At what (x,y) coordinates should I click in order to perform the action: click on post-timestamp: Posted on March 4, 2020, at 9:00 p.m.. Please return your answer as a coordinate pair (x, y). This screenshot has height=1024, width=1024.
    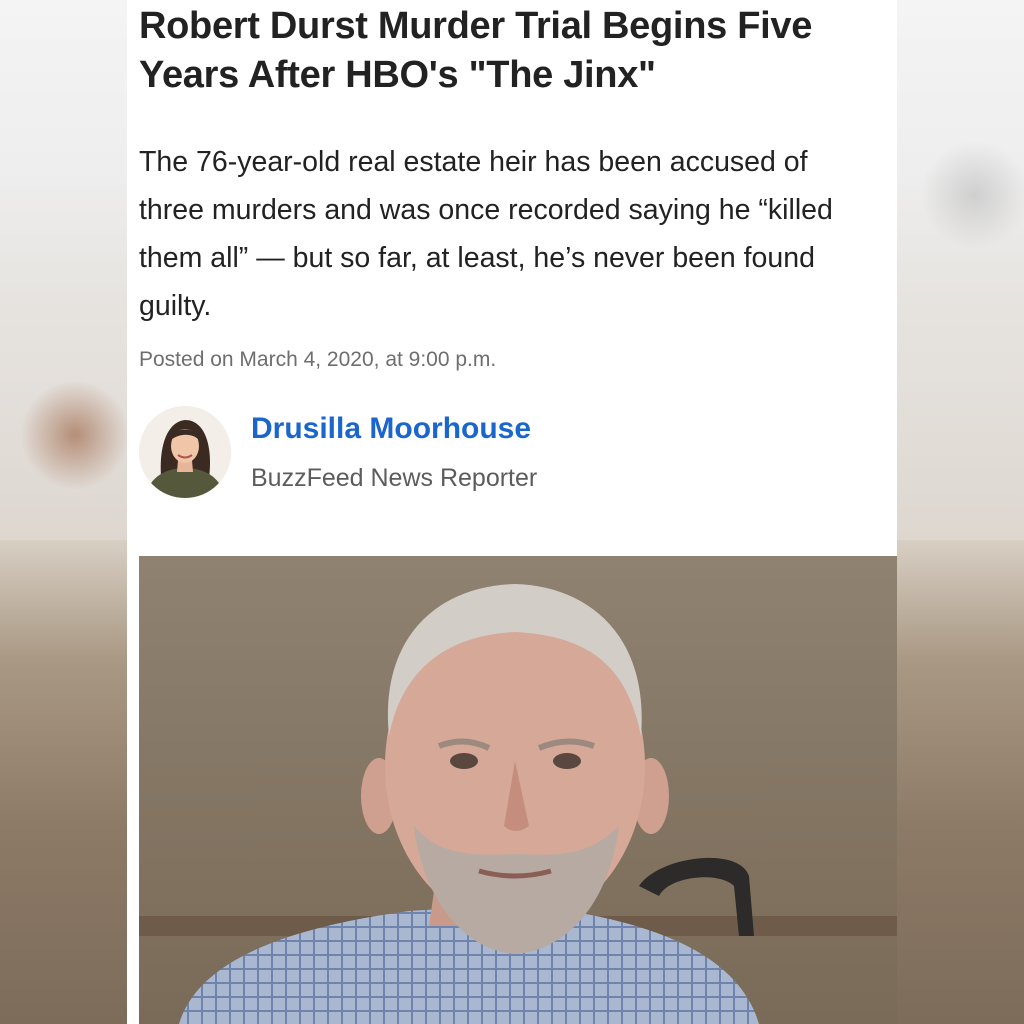
    Looking at the image, I should click on (318, 359).